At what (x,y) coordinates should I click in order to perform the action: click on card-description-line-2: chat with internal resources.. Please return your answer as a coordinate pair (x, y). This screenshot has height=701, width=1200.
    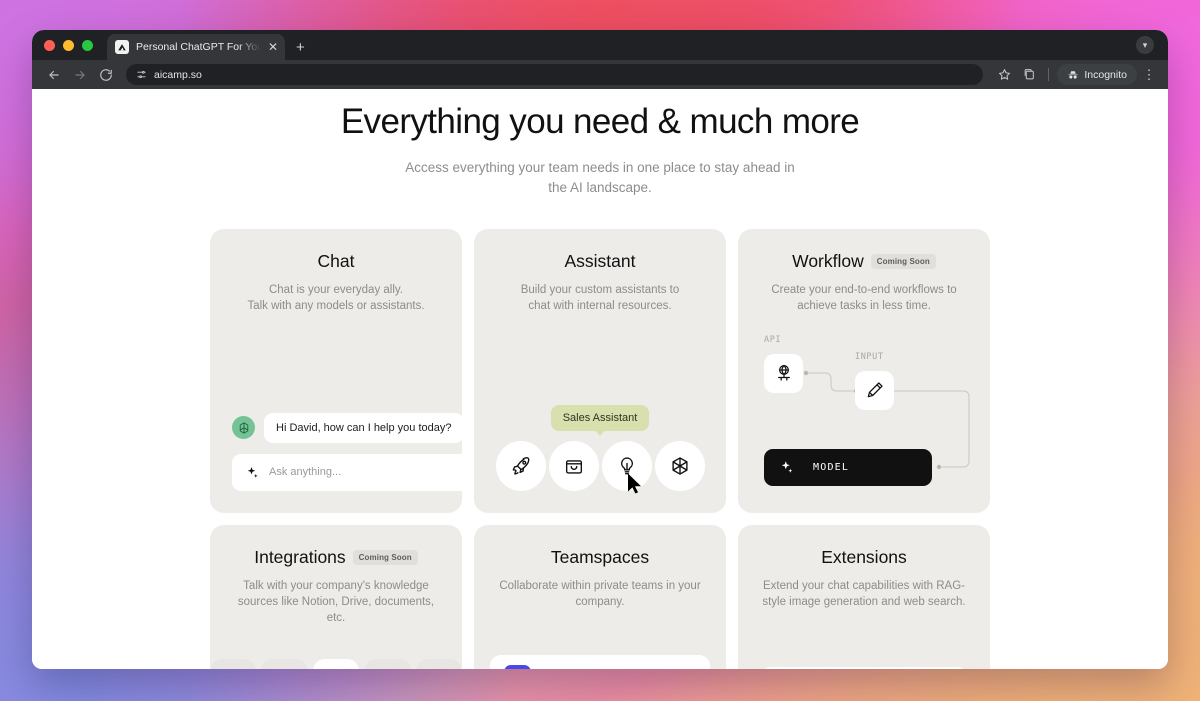
    Looking at the image, I should click on (600, 305).